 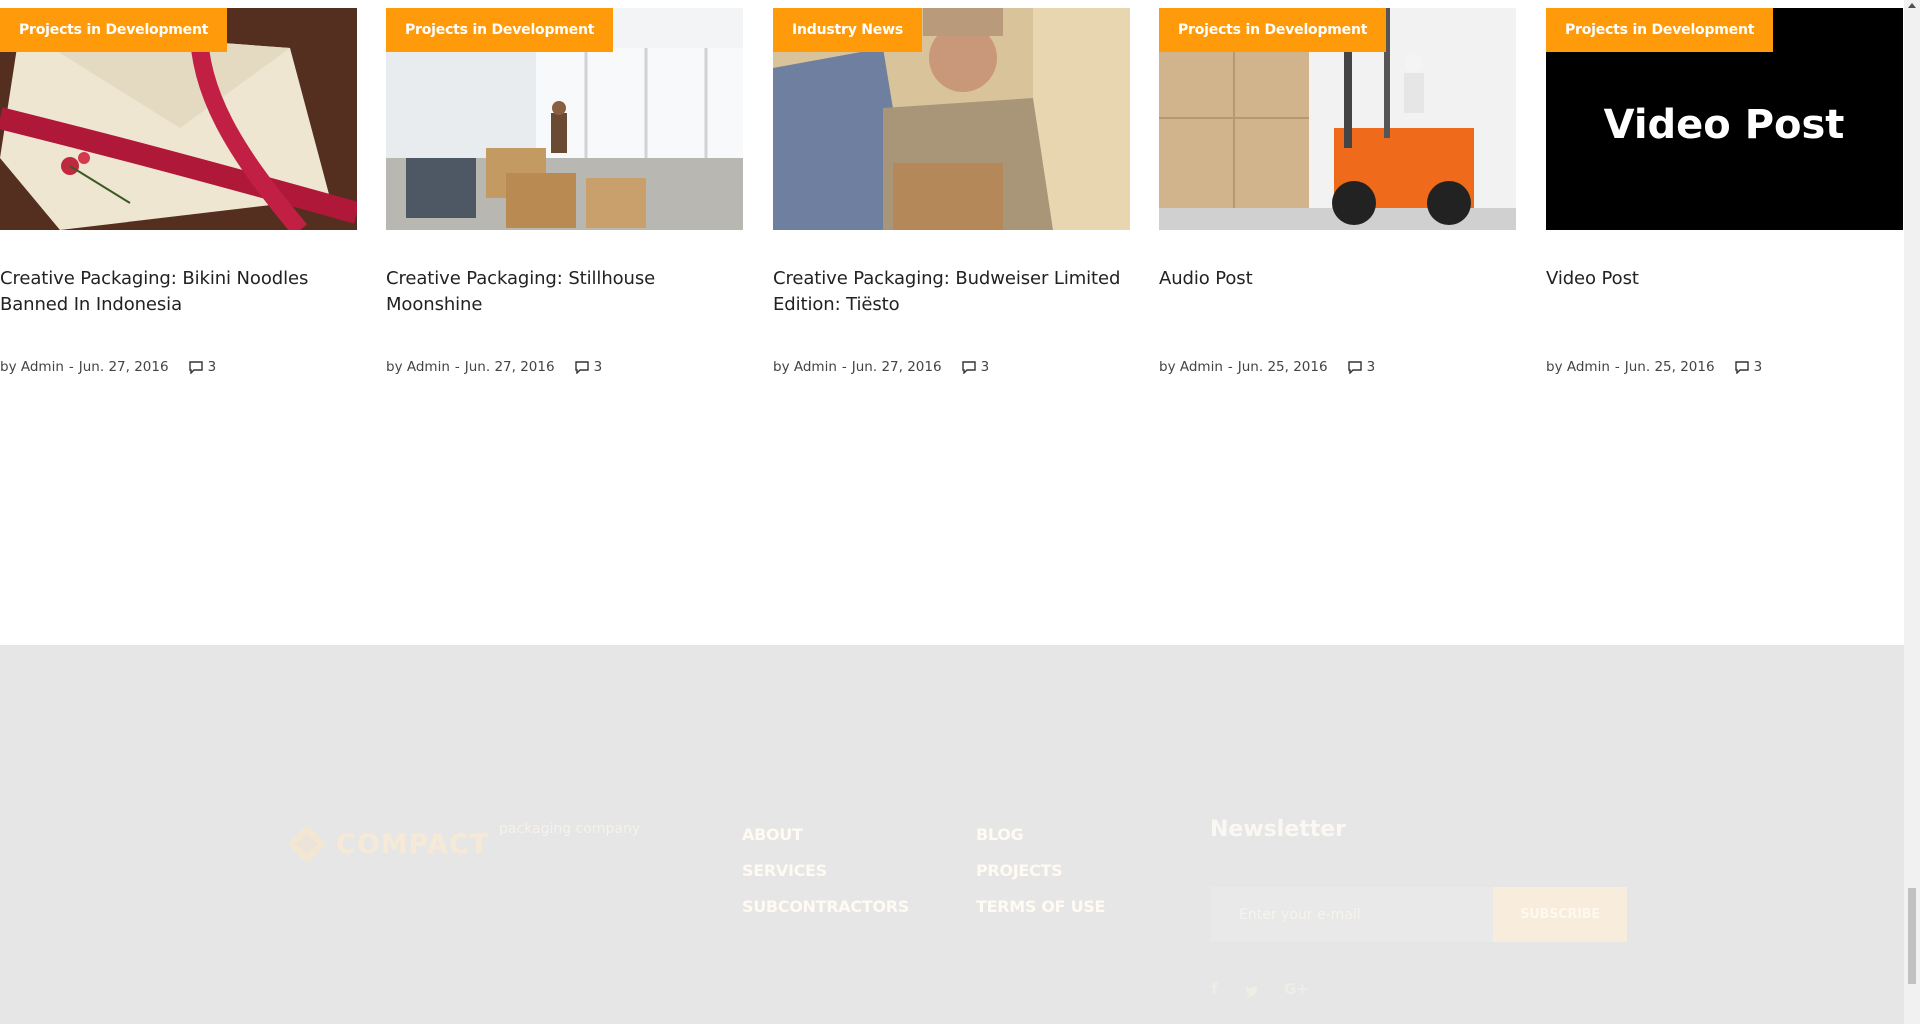 What do you see at coordinates (847, 30) in the screenshot?
I see `category-badge: Industry News` at bounding box center [847, 30].